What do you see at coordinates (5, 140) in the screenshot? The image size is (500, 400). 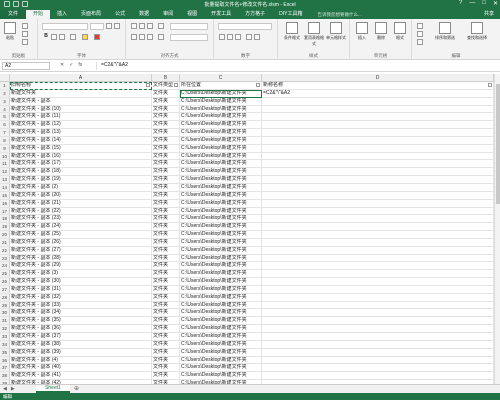 I see `row-number: 8` at bounding box center [5, 140].